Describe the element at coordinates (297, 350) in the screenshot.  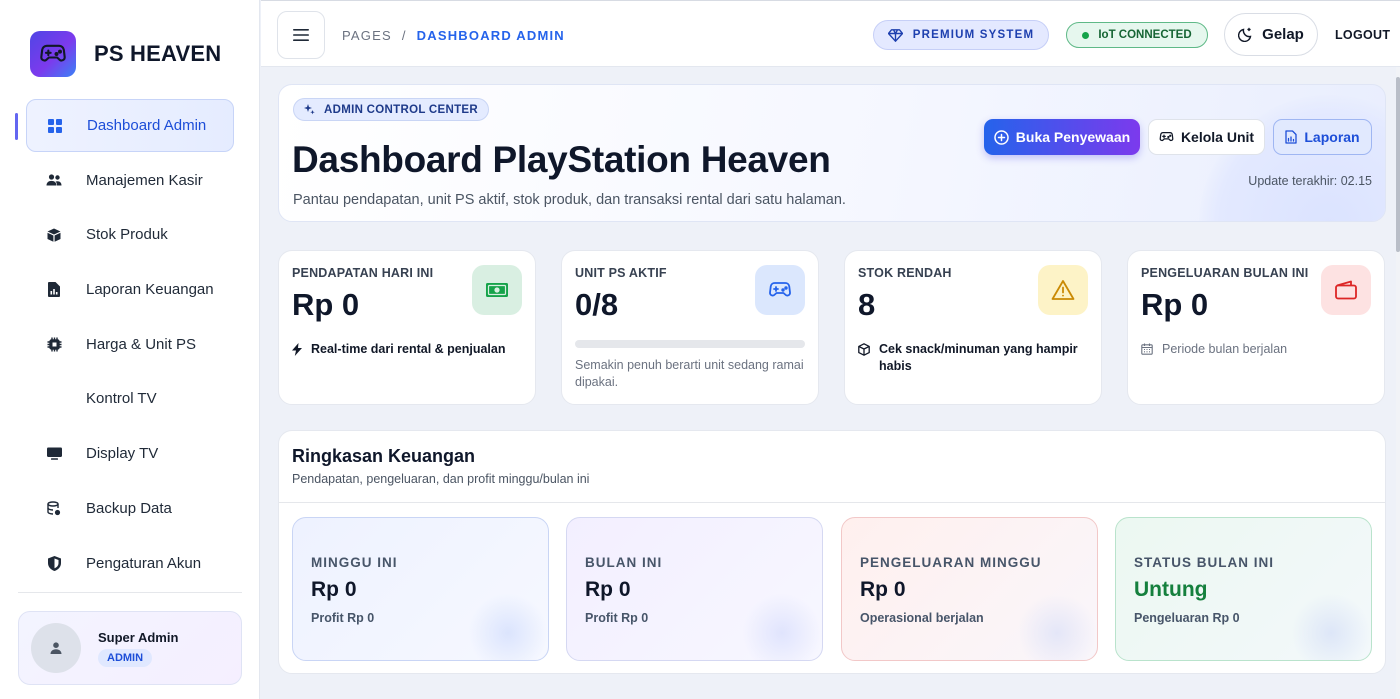
I see `bolt-icon` at that location.